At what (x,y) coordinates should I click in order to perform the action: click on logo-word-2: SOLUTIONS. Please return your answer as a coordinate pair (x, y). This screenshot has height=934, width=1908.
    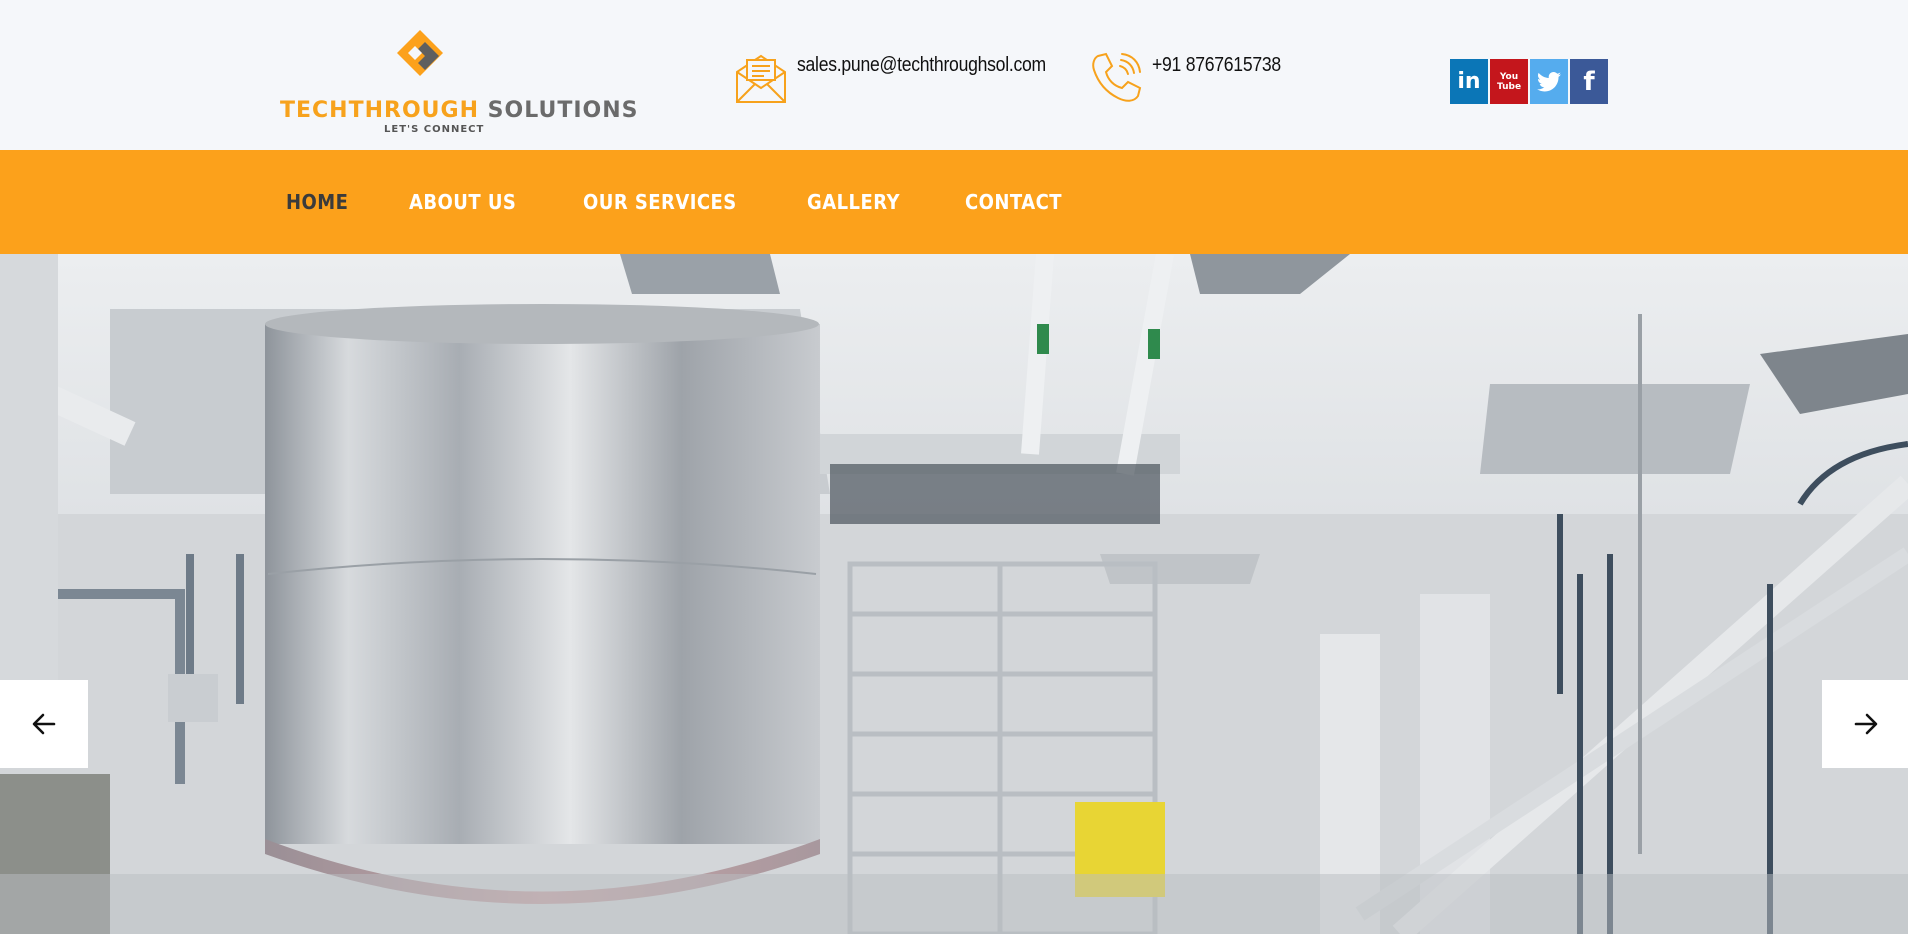
    Looking at the image, I should click on (563, 110).